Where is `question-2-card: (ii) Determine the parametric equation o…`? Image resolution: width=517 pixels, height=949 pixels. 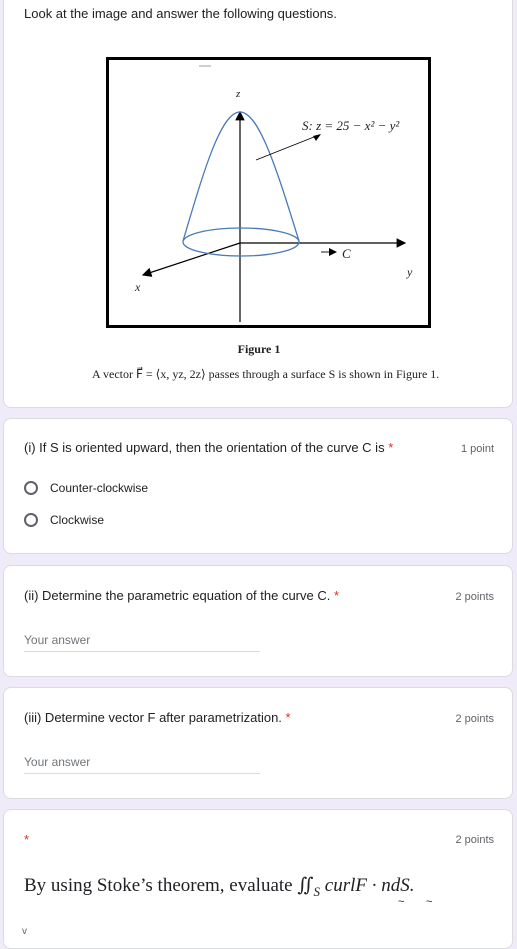 question-2-card: (ii) Determine the parametric equation o… is located at coordinates (258, 621).